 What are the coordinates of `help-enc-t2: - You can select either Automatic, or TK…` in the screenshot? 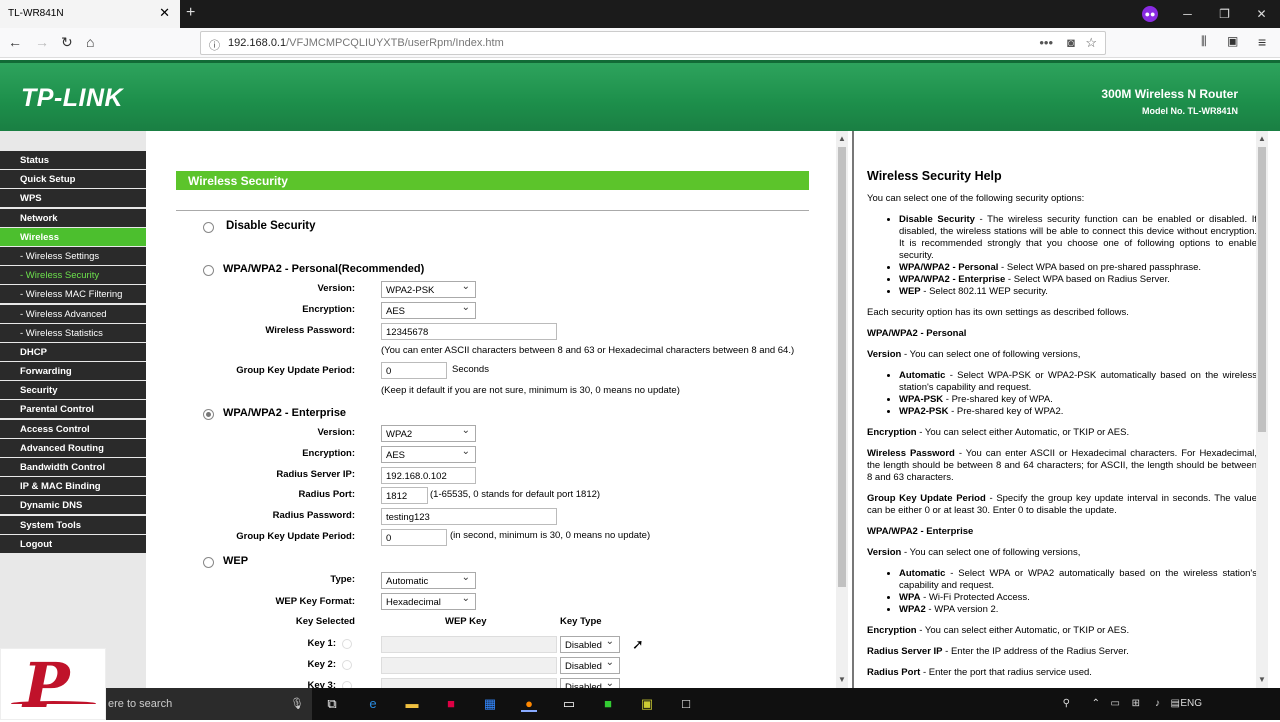 It's located at (1023, 630).